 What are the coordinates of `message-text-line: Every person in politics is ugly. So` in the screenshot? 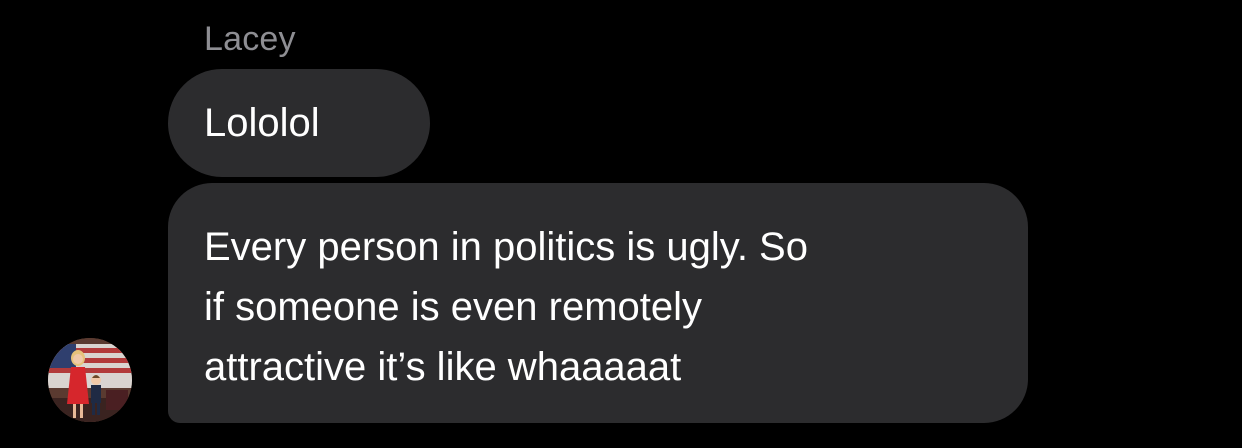 It's located at (506, 247).